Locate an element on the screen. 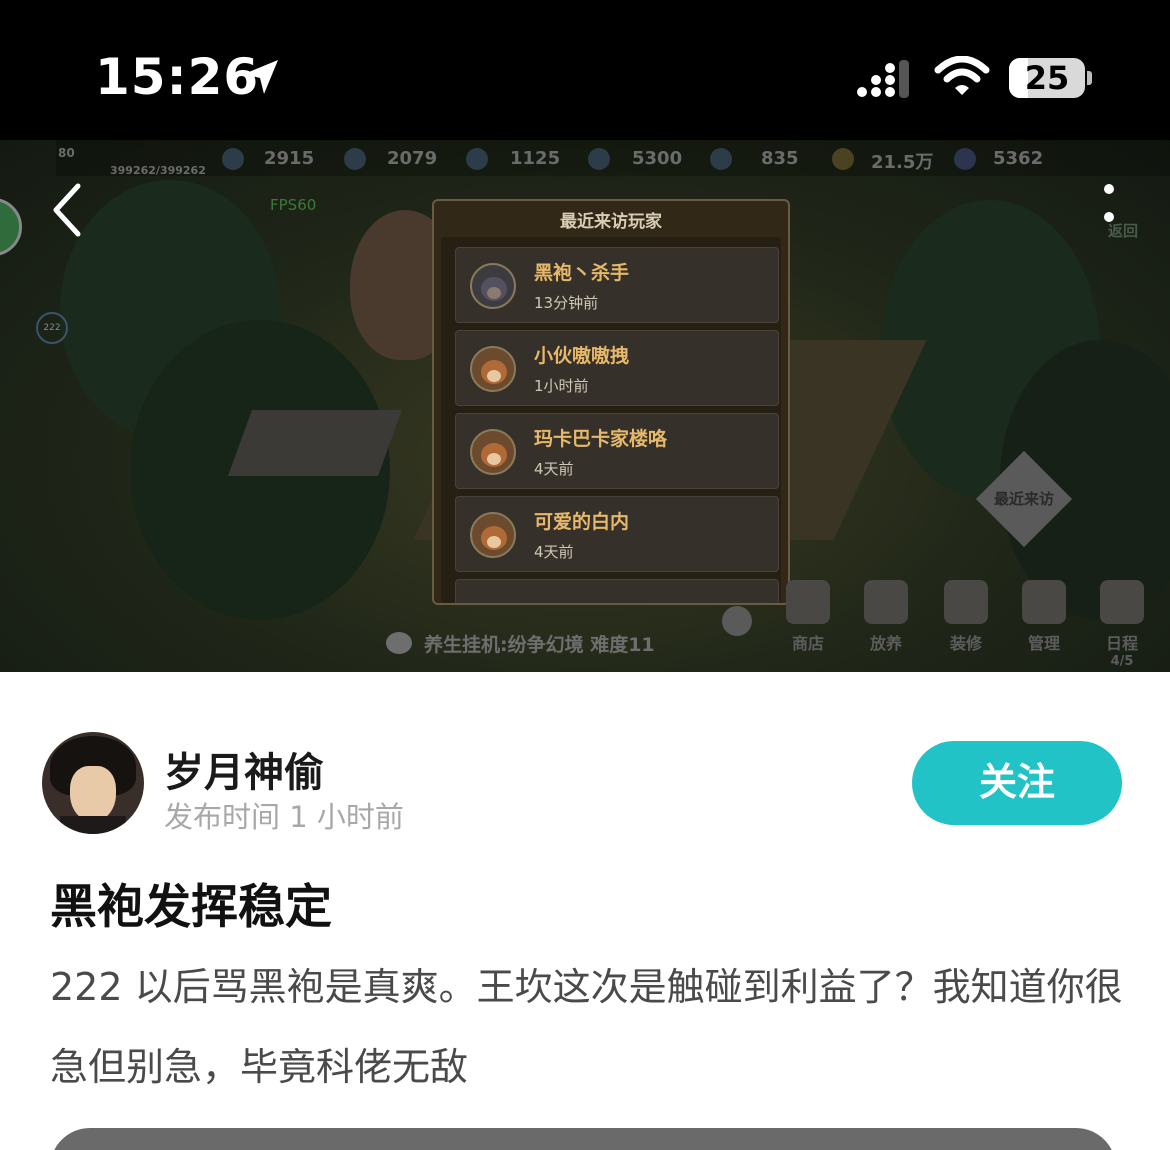 Image resolution: width=1170 pixels, height=1150 pixels. battery-percent: 25 is located at coordinates (1047, 78).